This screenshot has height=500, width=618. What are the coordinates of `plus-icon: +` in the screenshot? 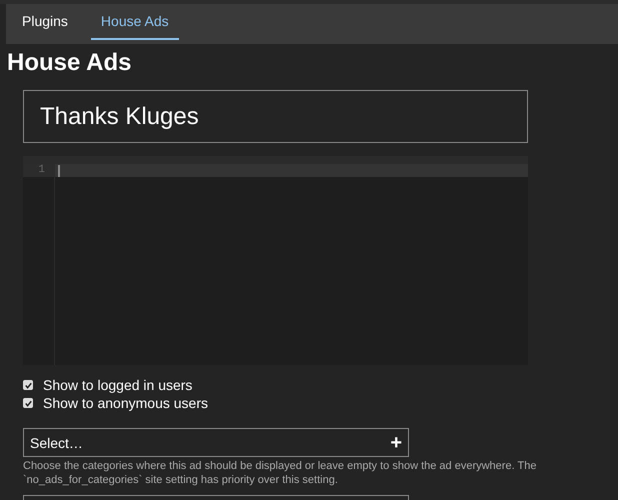 It's located at (396, 442).